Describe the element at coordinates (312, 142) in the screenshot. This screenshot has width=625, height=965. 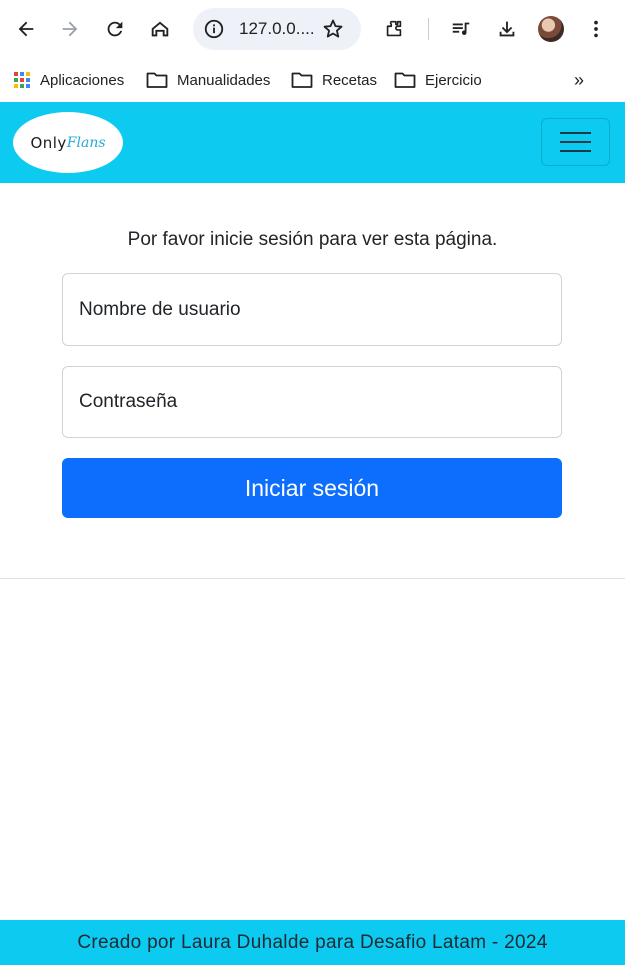
I see `site-navbar: Only Flans` at that location.